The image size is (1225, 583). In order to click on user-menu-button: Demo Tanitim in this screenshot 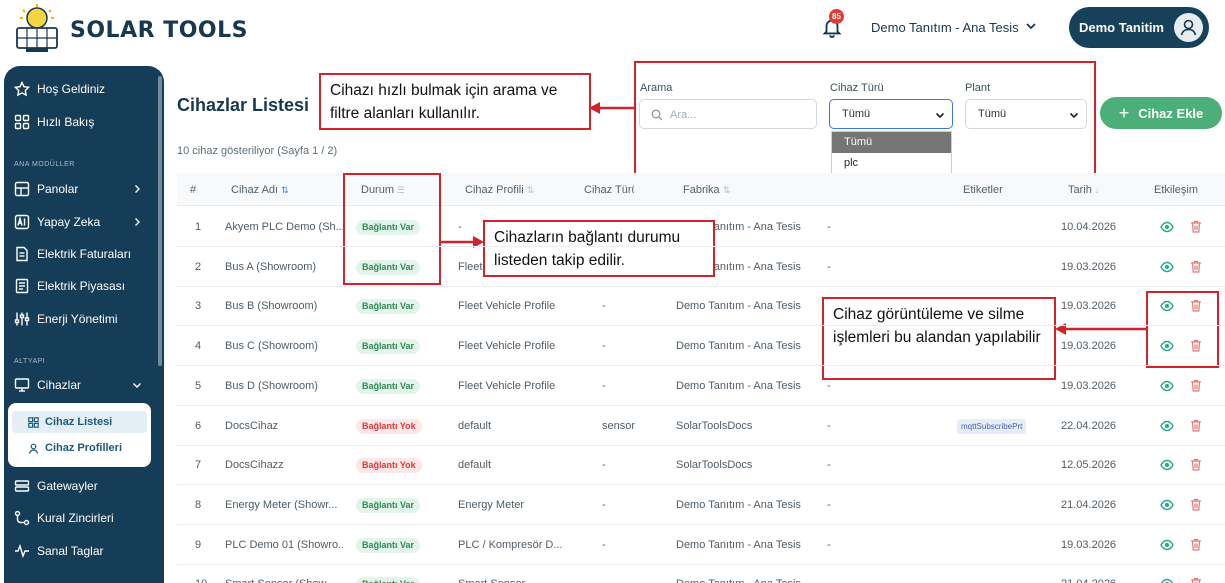, I will do `click(1139, 27)`.